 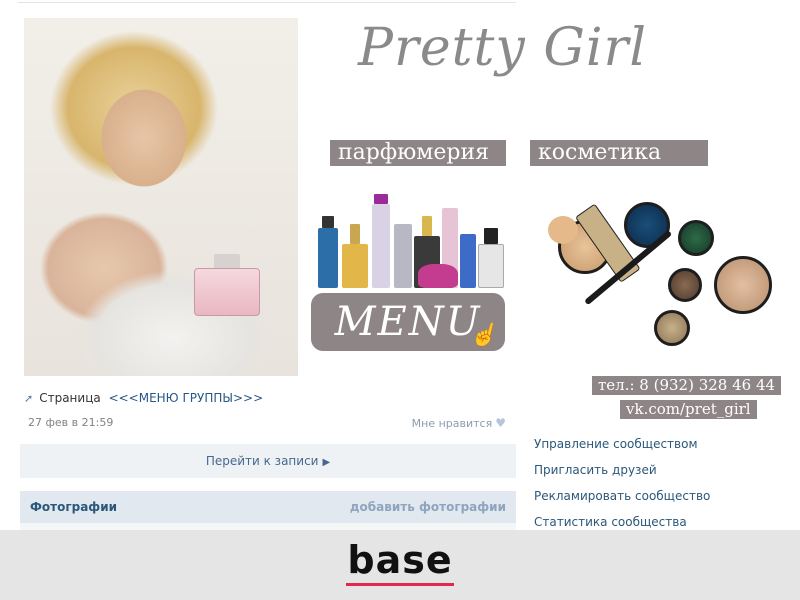 I want to click on perfume-bottles-image, so click(x=412, y=234).